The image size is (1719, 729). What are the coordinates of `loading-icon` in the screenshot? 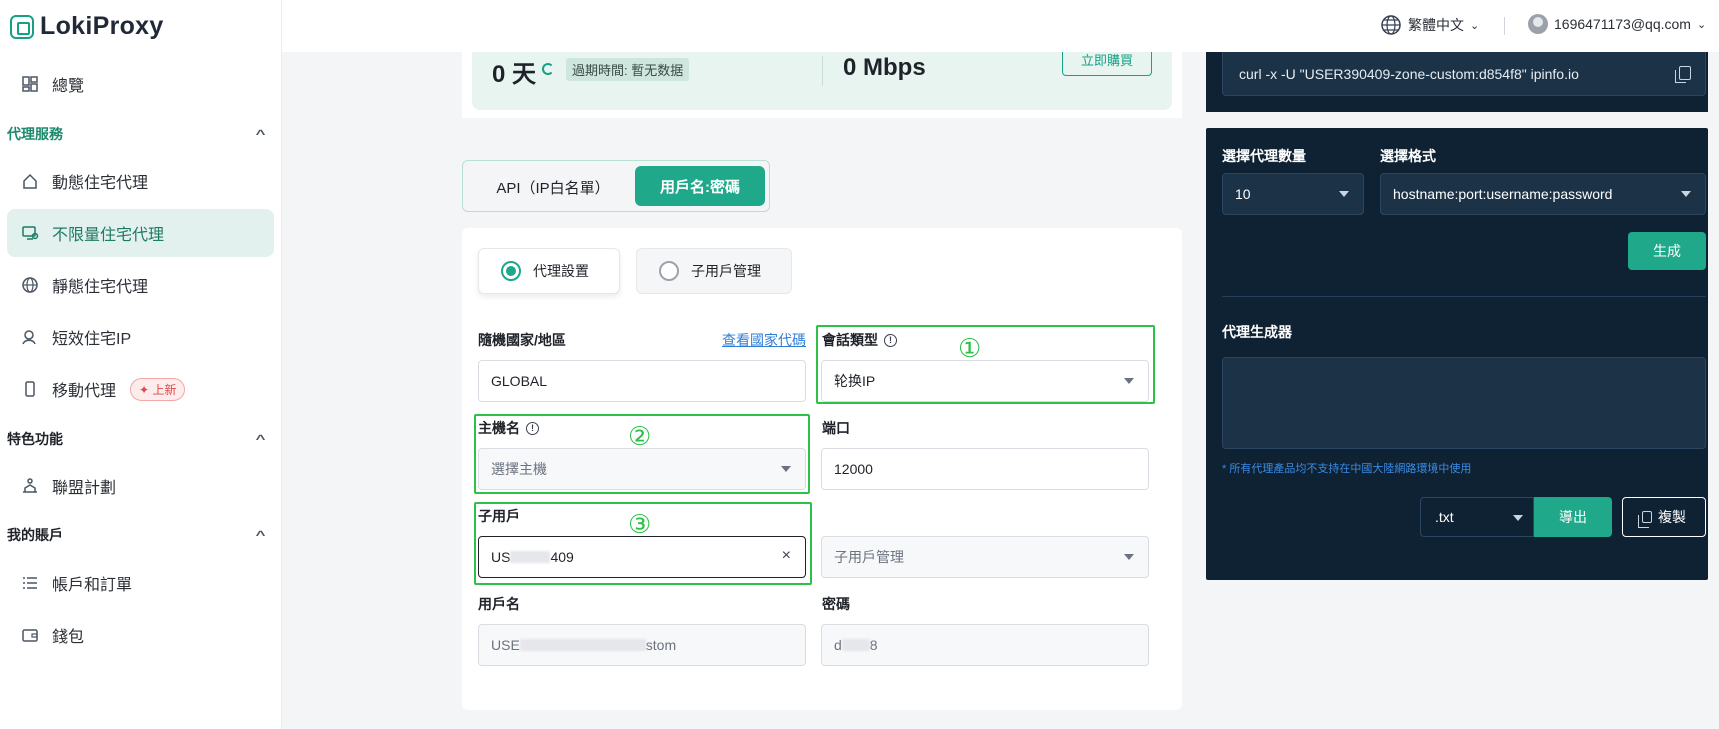 It's located at (548, 69).